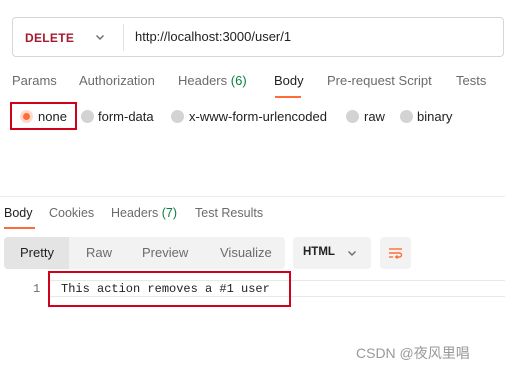  What do you see at coordinates (37, 289) in the screenshot?
I see `line-number: 1` at bounding box center [37, 289].